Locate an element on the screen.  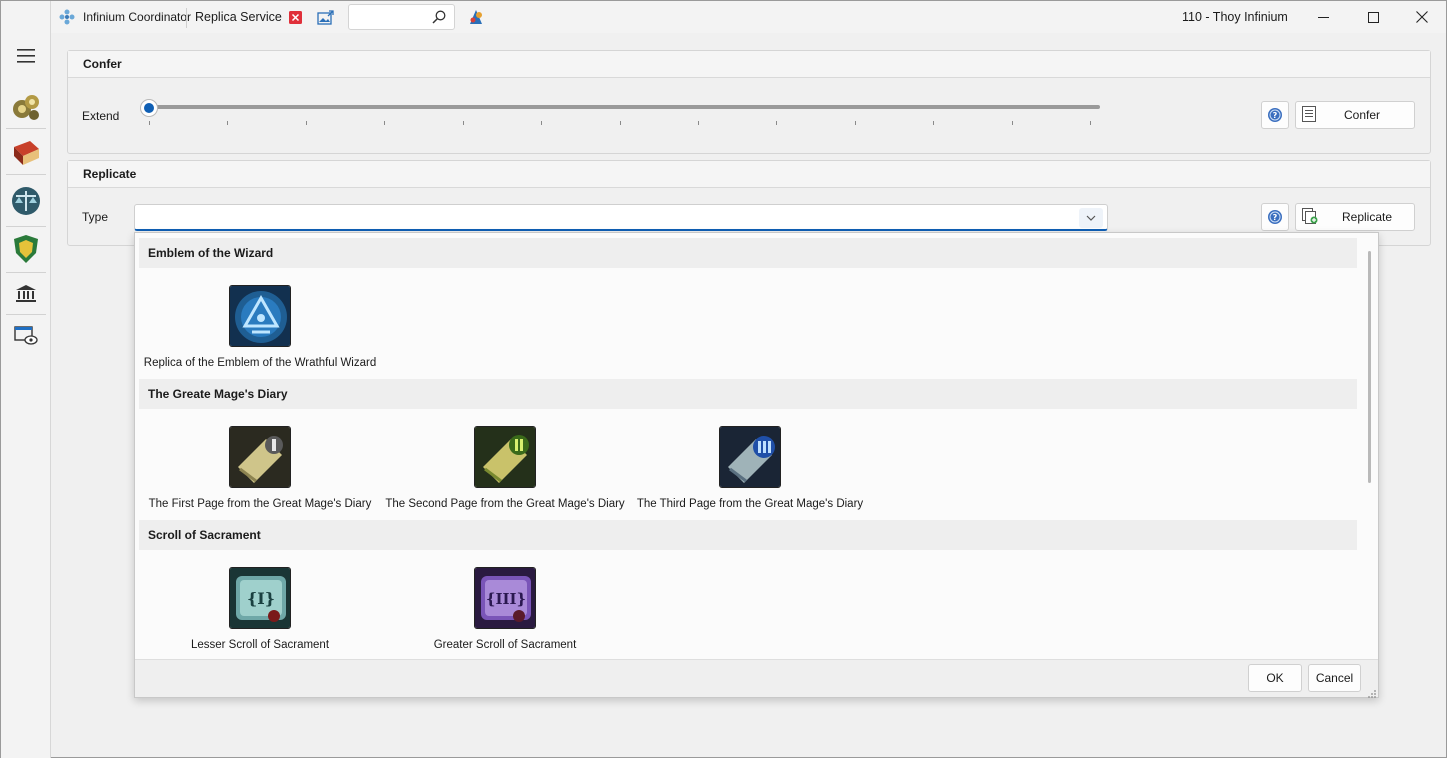
extend-label: Extend is located at coordinates (101, 116).